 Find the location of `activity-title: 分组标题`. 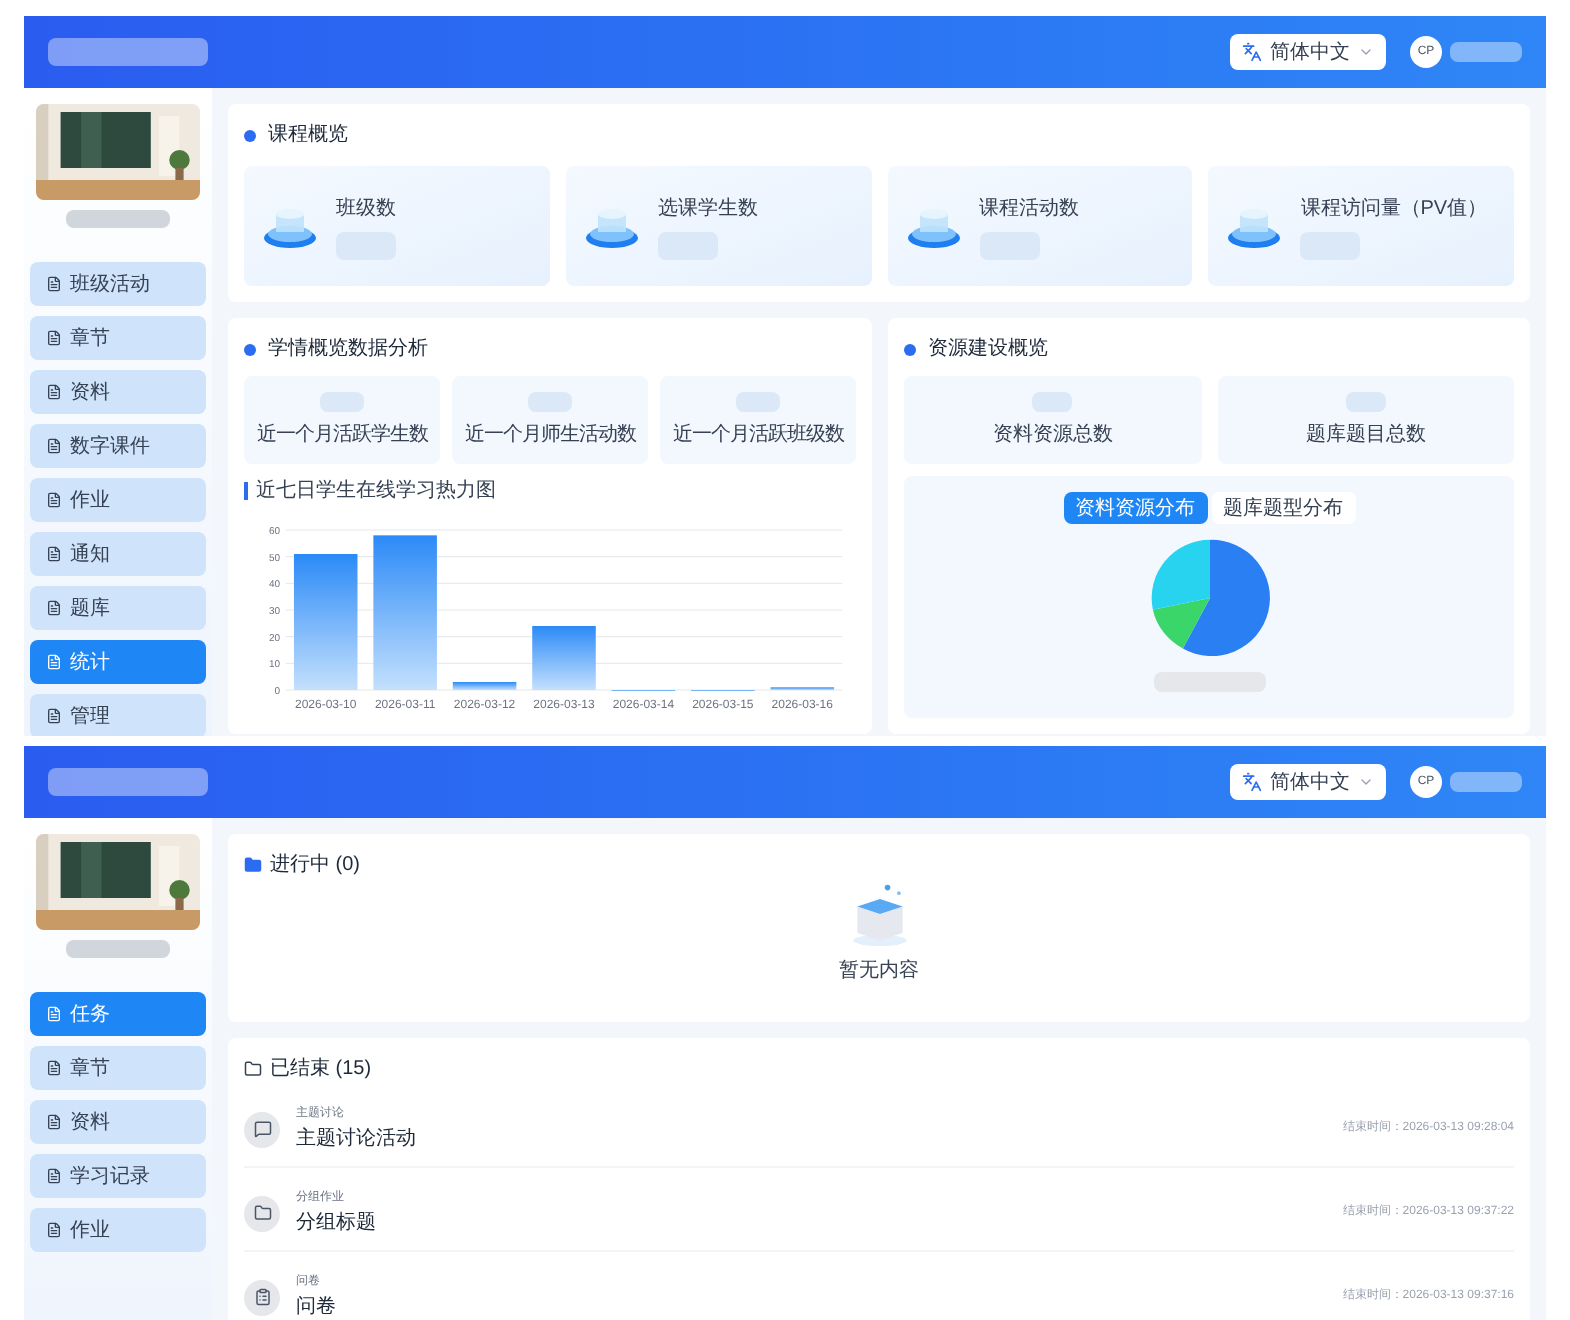

activity-title: 分组标题 is located at coordinates (336, 1223).